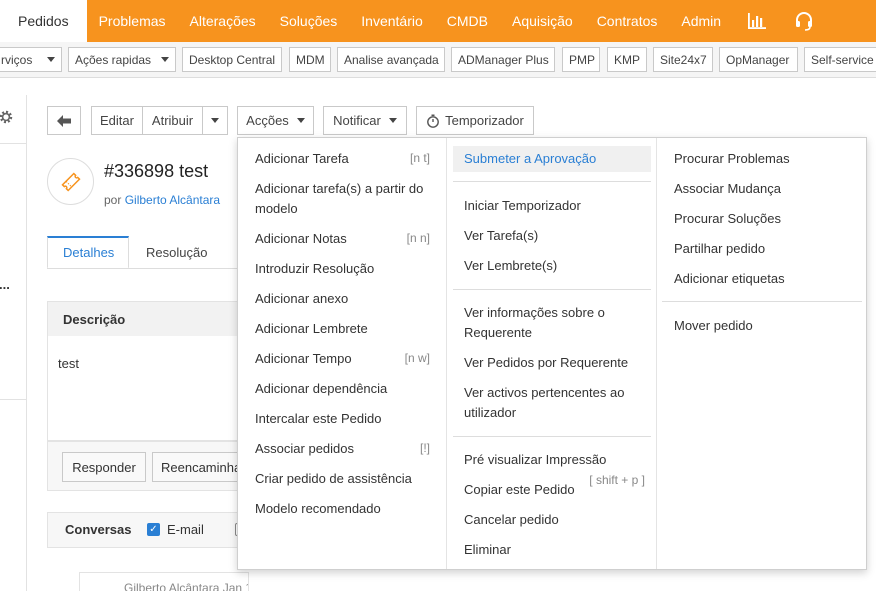  Describe the element at coordinates (98, 529) in the screenshot. I see `conversations-label: Conversas` at that location.